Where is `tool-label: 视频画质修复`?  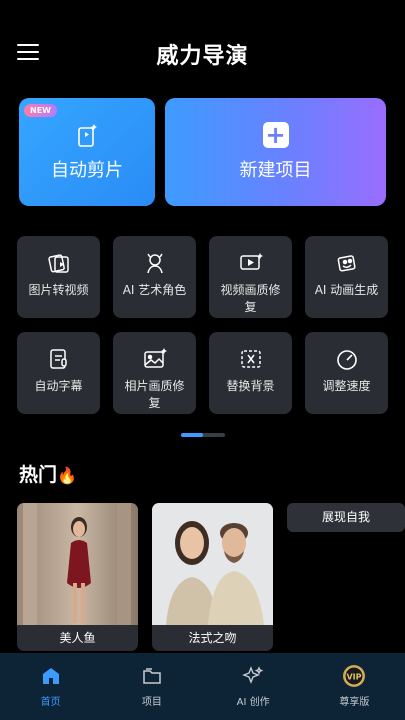 tool-label: 视频画质修复 is located at coordinates (250, 298).